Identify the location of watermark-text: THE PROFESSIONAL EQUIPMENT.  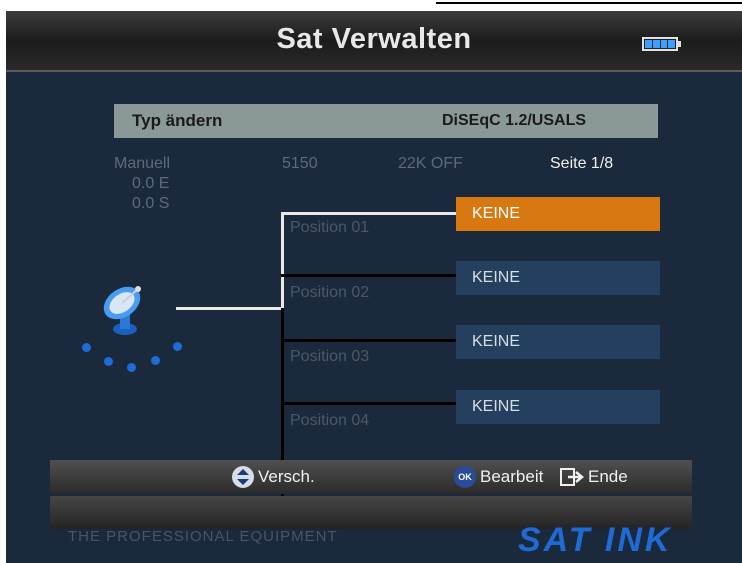
(203, 536).